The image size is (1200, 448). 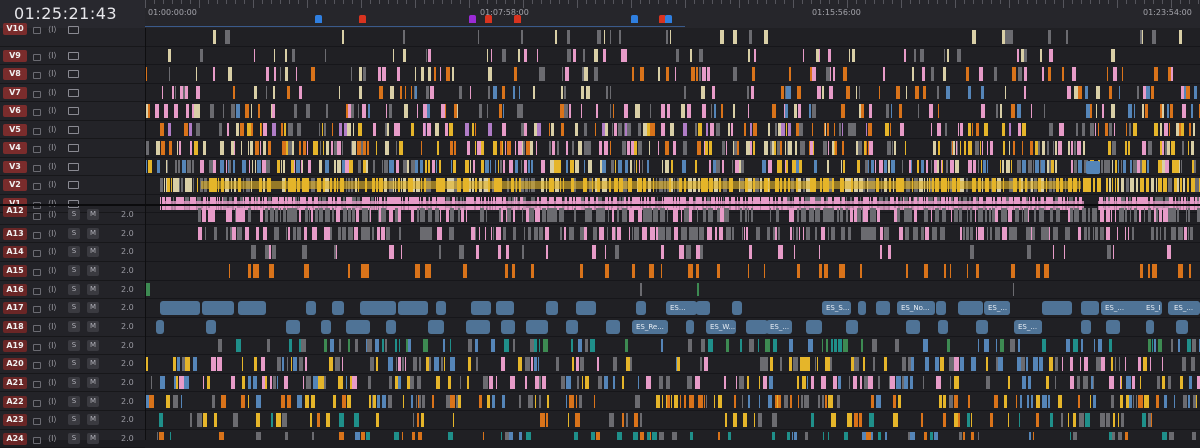 I want to click on solo-button: S, so click(x=74, y=270).